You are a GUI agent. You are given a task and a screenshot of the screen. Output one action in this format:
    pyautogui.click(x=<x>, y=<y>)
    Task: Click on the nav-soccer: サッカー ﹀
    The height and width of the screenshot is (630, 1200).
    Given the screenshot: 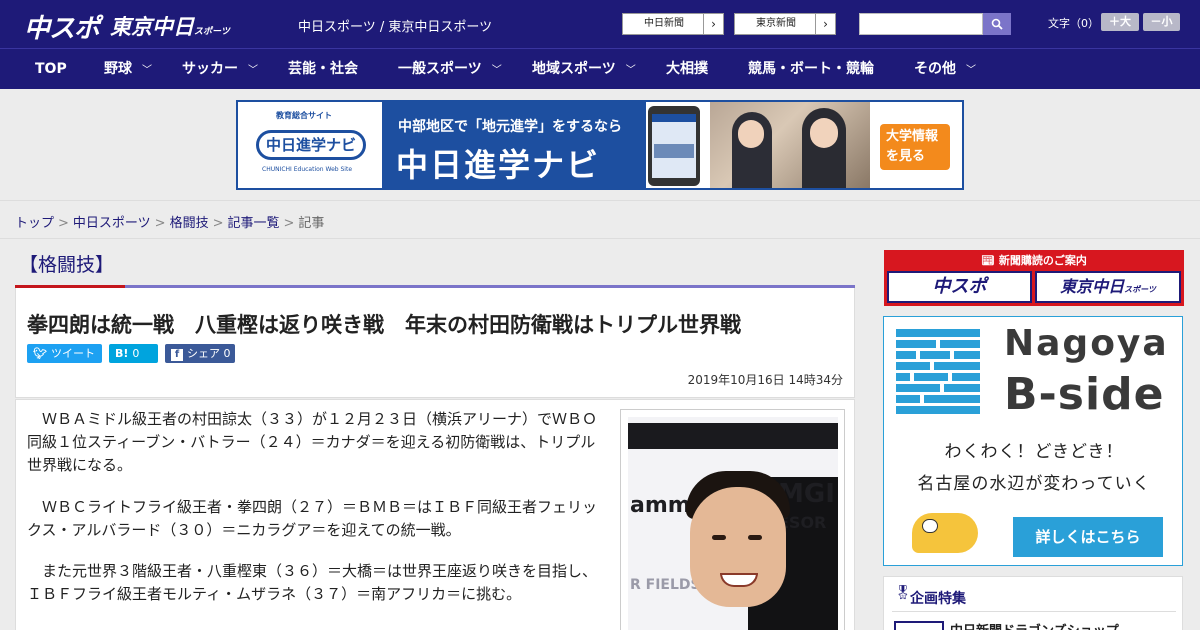 What is the action you would take?
    pyautogui.click(x=220, y=69)
    